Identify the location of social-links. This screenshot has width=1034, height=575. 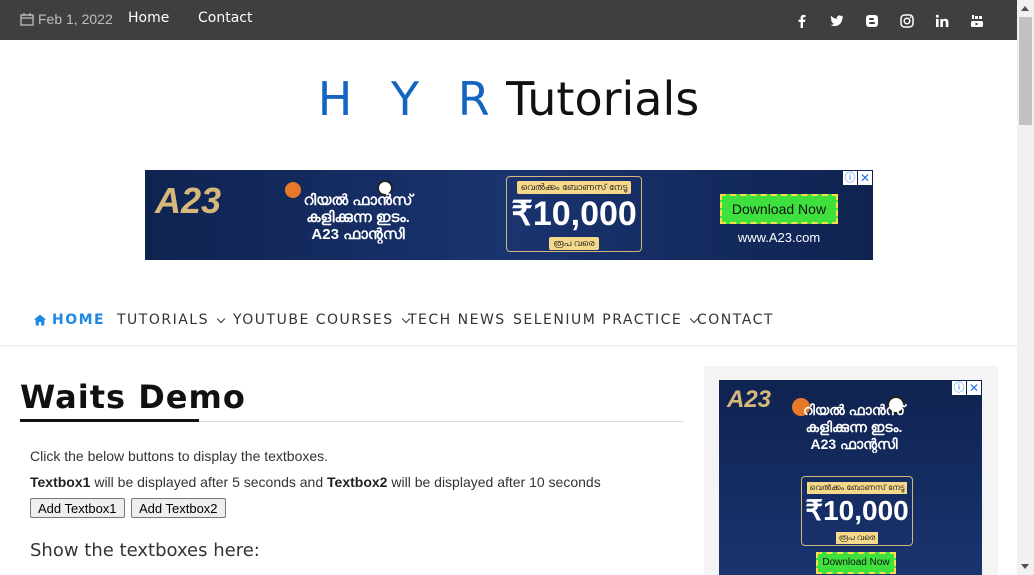
(889, 21).